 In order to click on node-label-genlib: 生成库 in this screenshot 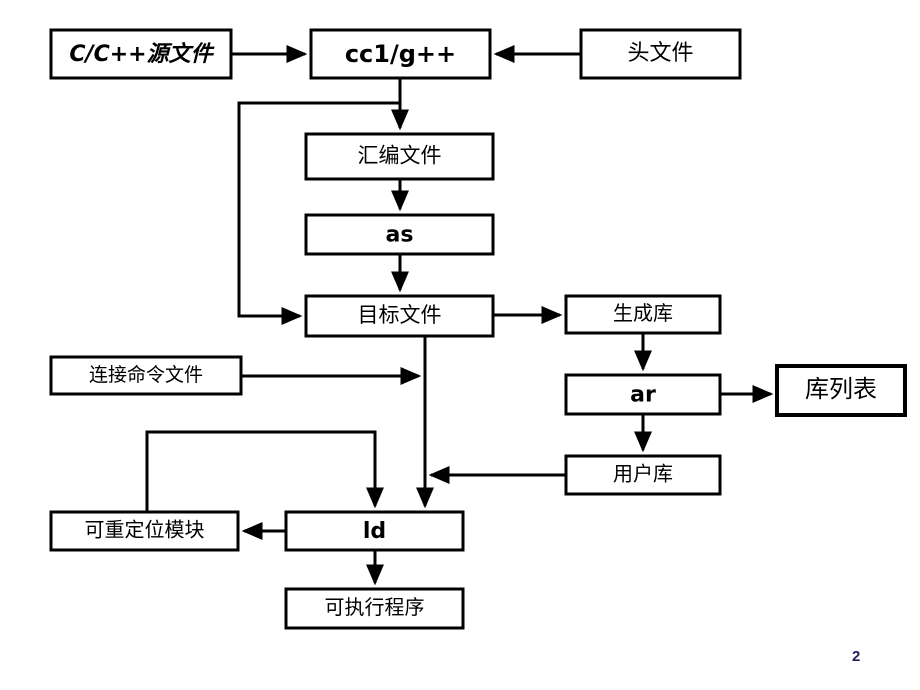, I will do `click(643, 313)`.